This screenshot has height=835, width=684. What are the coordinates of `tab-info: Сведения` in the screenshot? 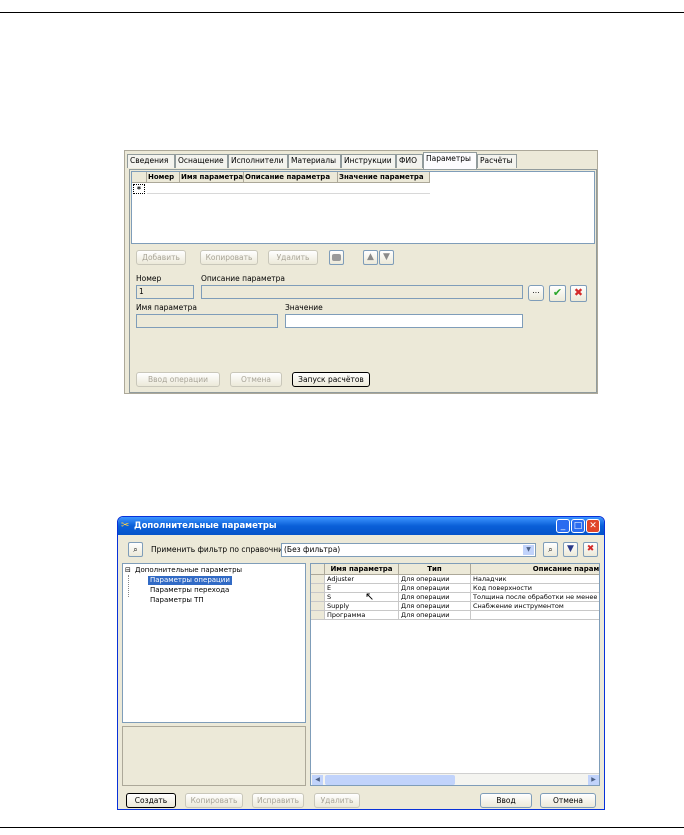 It's located at (151, 161).